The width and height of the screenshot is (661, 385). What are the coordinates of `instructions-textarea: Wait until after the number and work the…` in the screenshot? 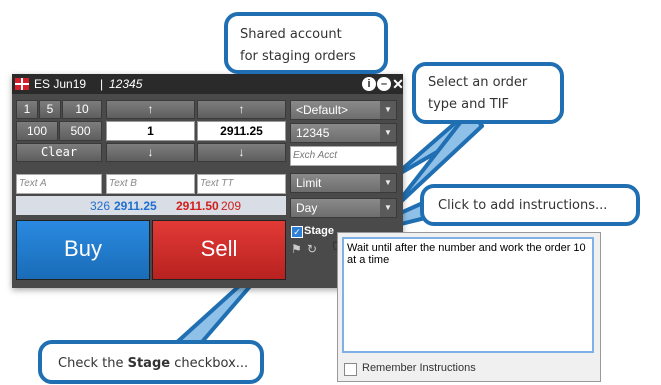 It's located at (468, 295).